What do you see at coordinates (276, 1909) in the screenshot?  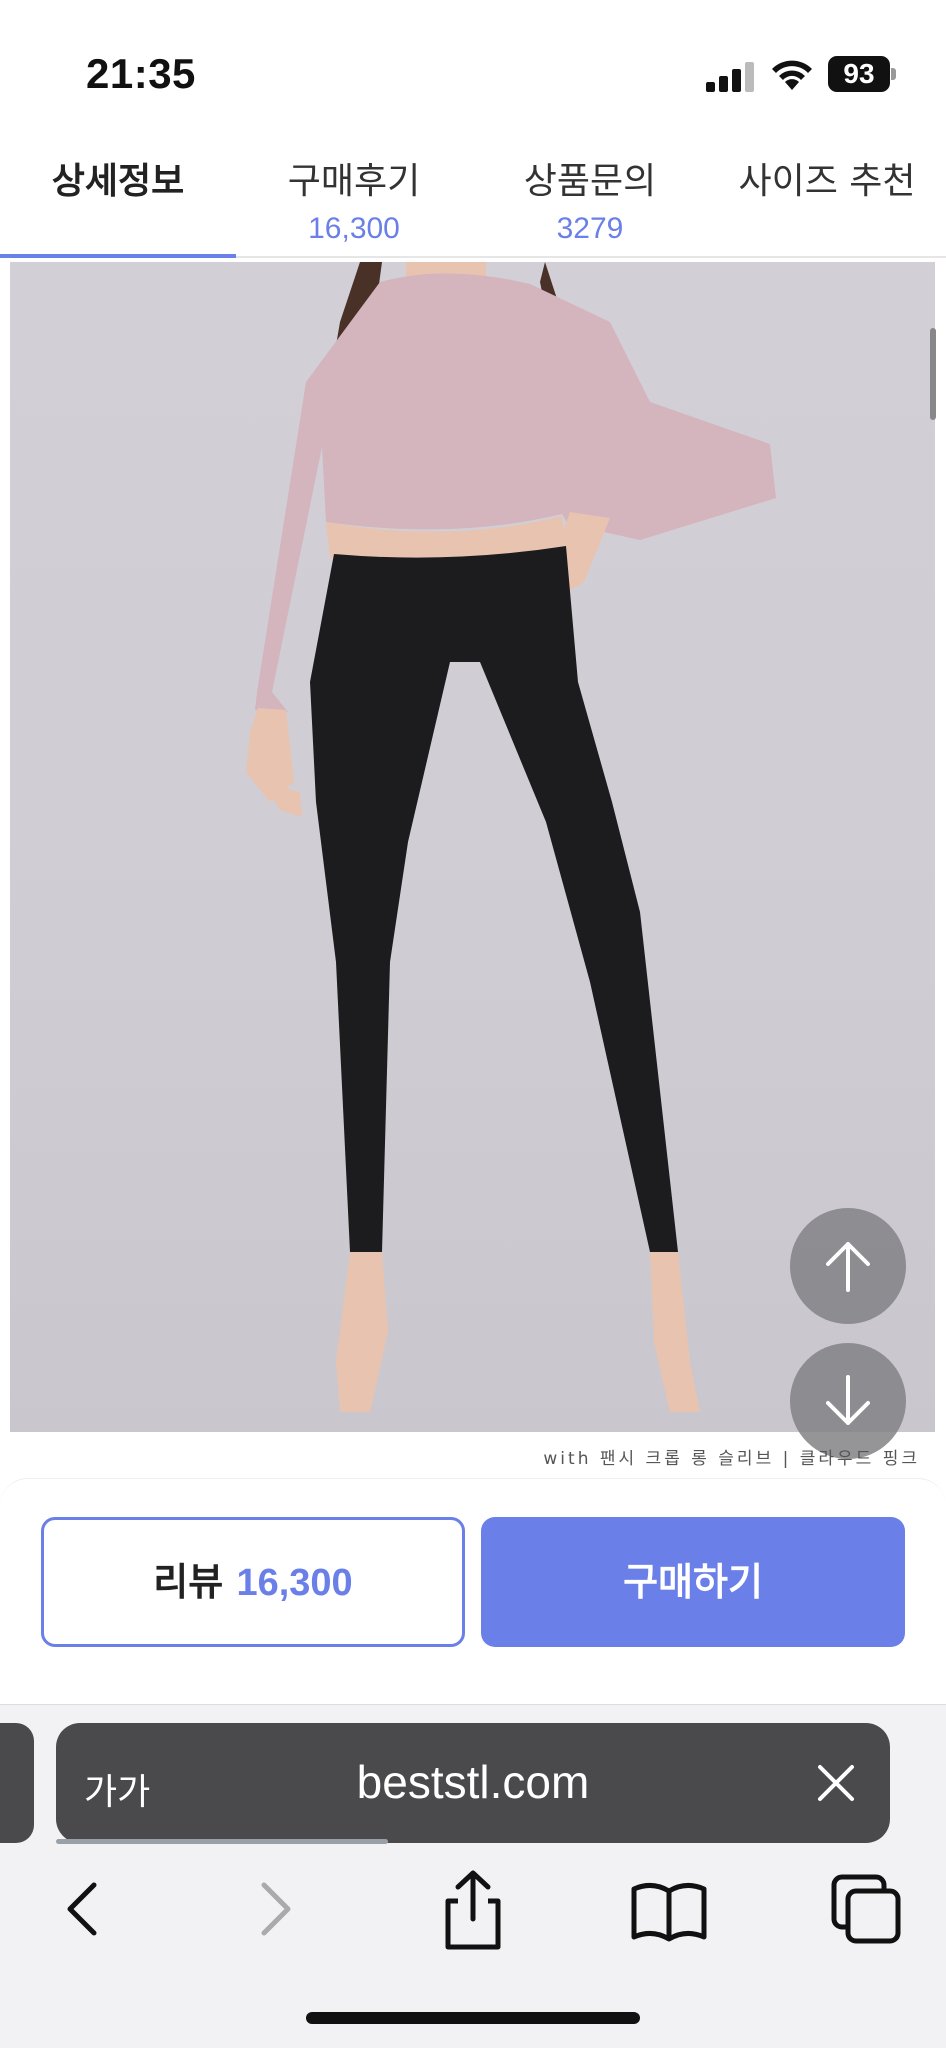 I see `forward-icon` at bounding box center [276, 1909].